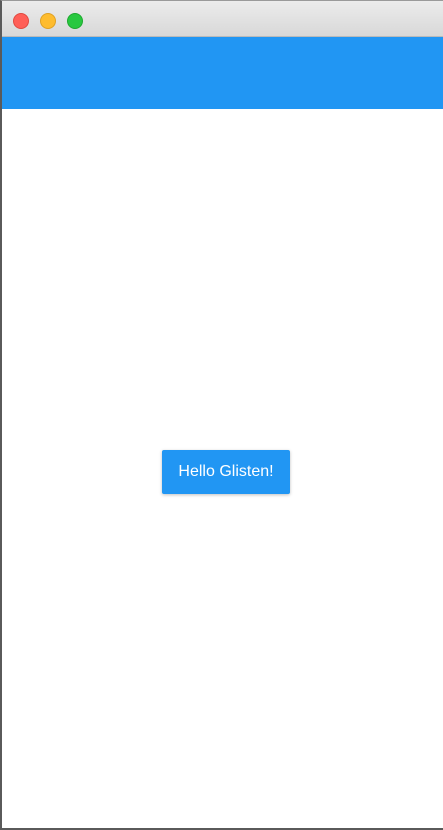  I want to click on maximize-window-button, so click(75, 21).